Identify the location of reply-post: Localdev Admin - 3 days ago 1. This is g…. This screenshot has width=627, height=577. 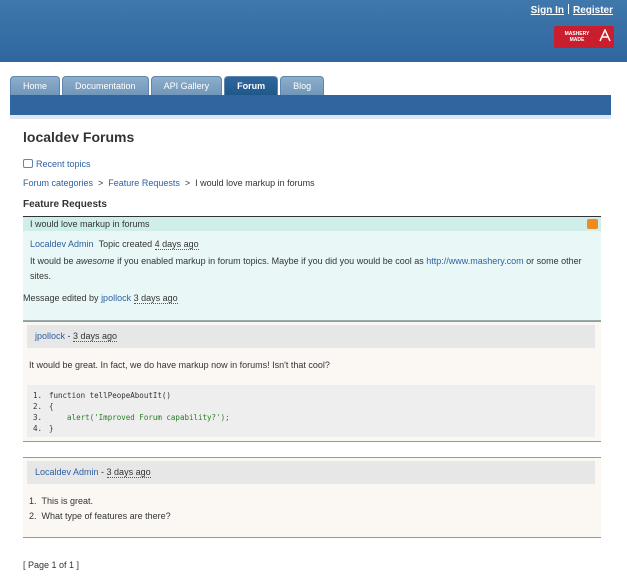
(312, 497).